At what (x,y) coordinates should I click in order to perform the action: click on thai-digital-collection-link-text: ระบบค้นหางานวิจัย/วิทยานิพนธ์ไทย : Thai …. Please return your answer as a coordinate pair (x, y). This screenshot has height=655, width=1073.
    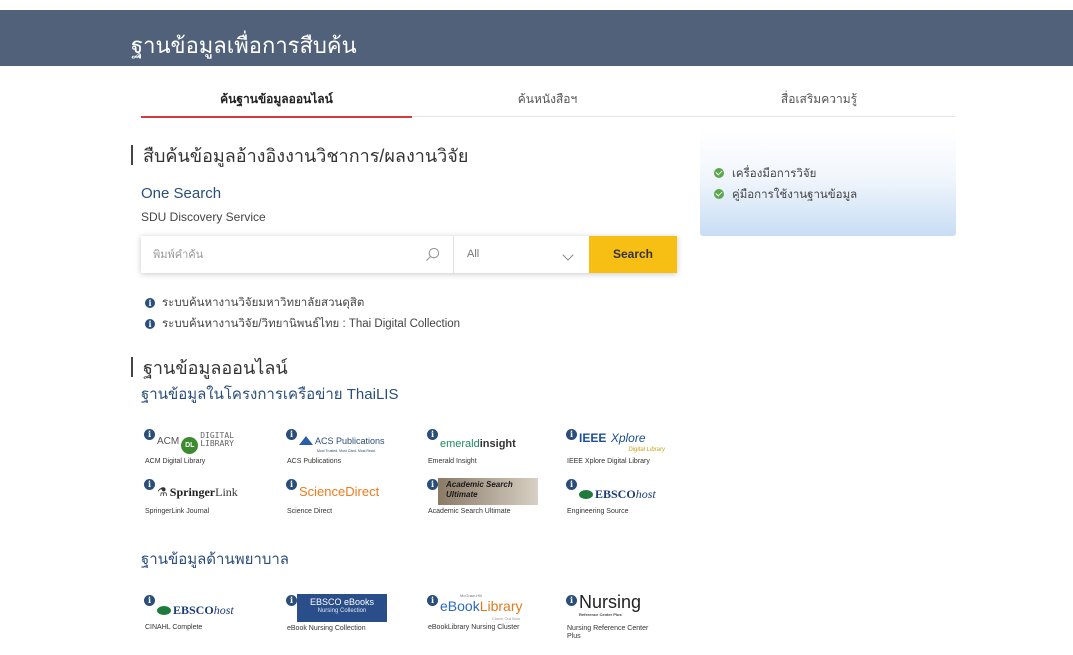
    Looking at the image, I should click on (311, 324).